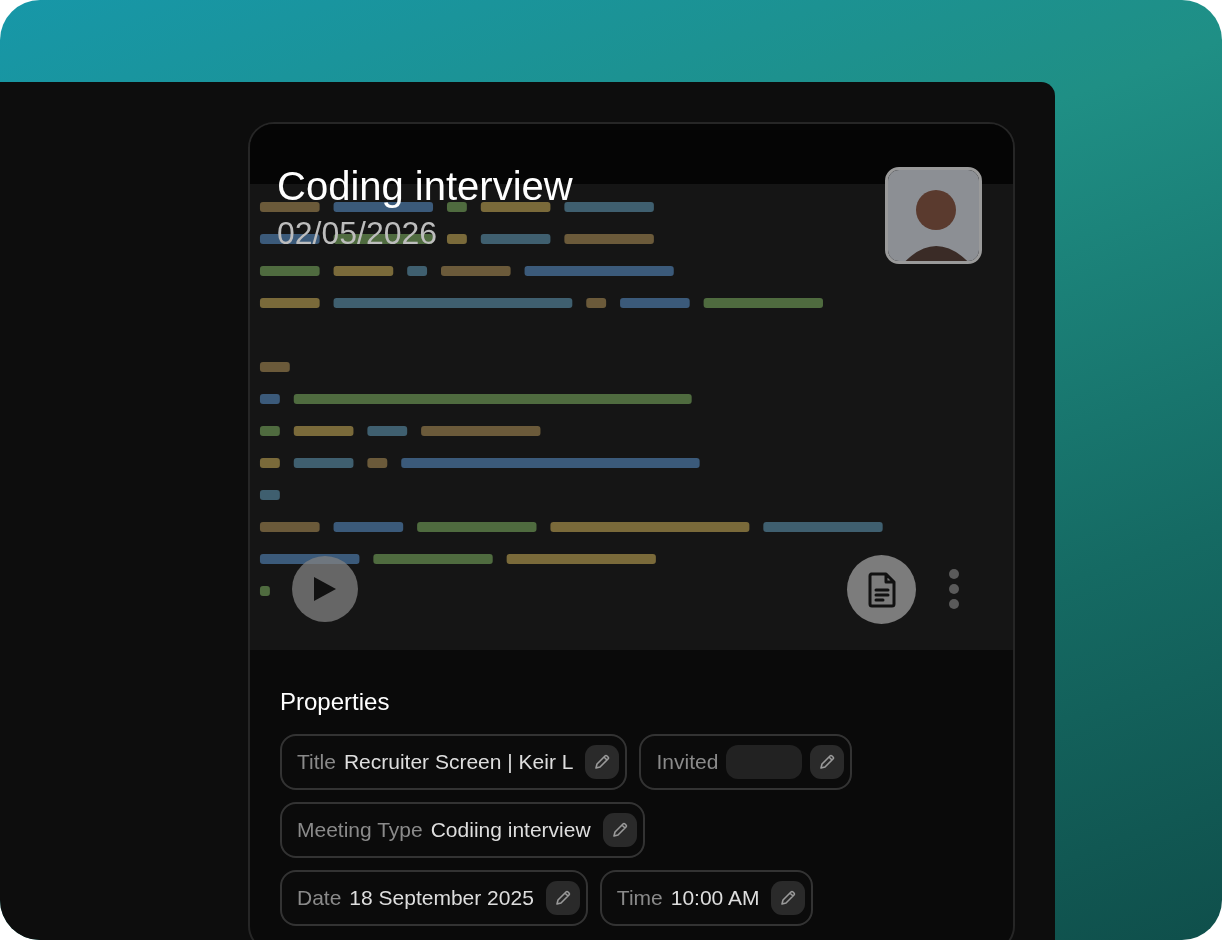 This screenshot has width=1222, height=940. Describe the element at coordinates (954, 589) in the screenshot. I see `more-options-icon` at that location.